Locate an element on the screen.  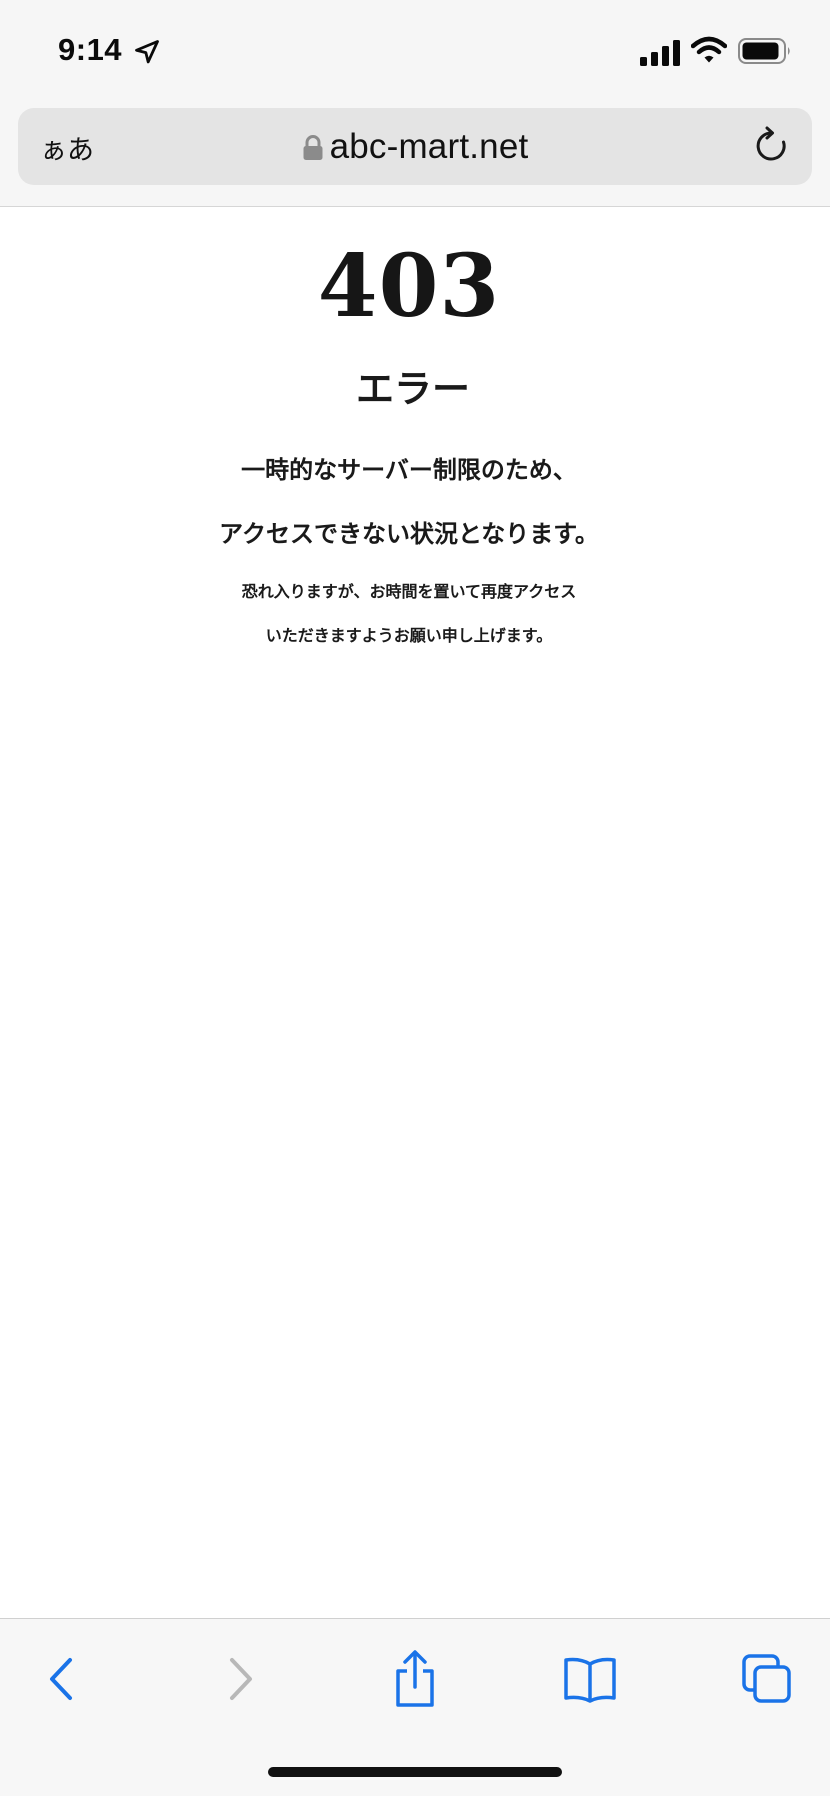
back-icon is located at coordinates (61, 1679).